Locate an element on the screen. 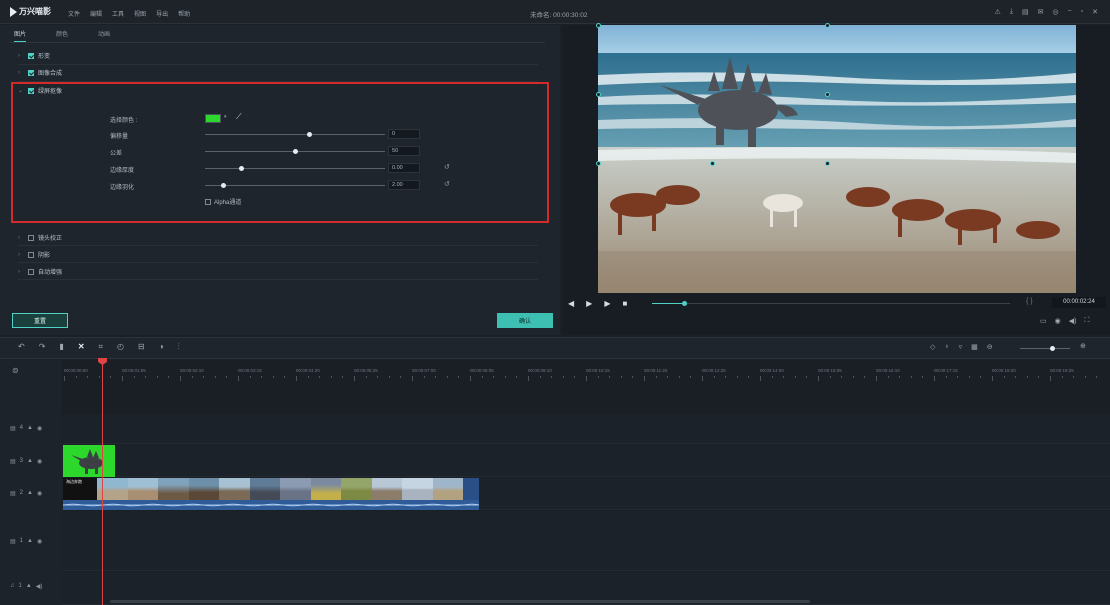 The width and height of the screenshot is (1110, 605). option-transform: › 形变 is located at coordinates (34, 55).